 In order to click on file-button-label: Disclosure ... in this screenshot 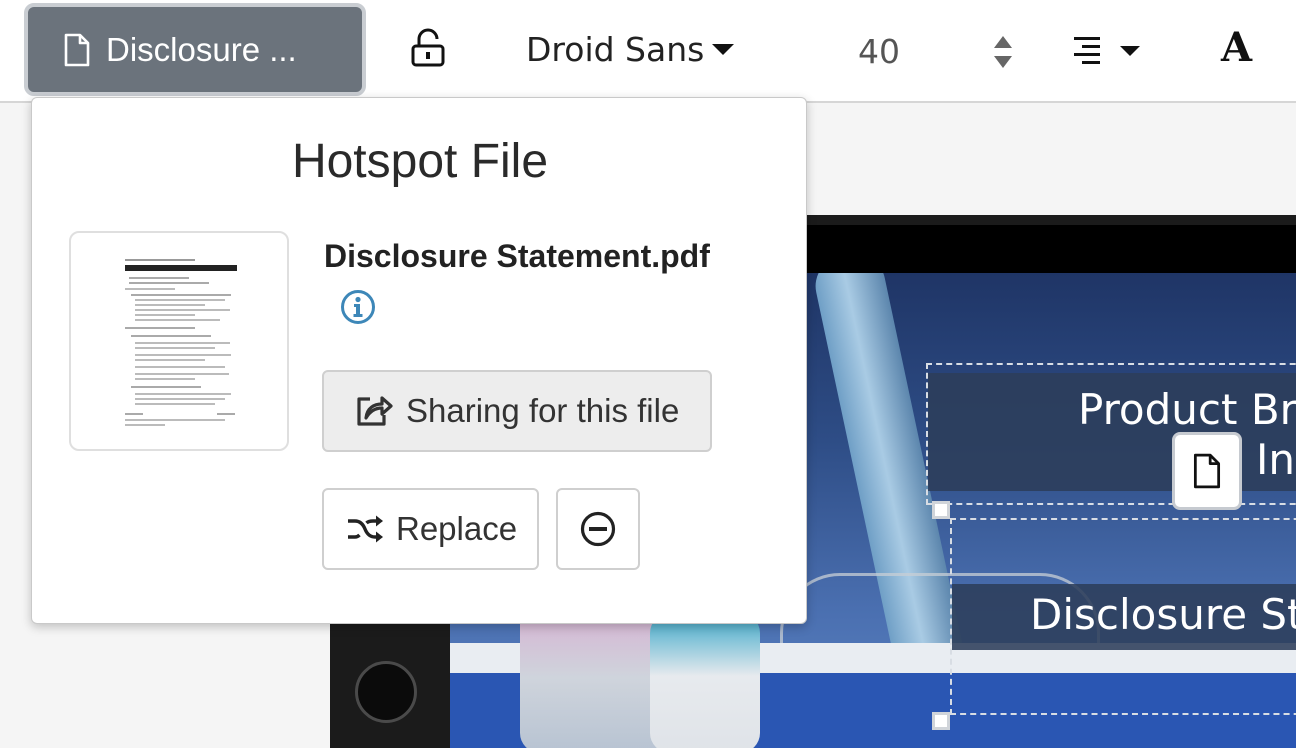, I will do `click(201, 49)`.